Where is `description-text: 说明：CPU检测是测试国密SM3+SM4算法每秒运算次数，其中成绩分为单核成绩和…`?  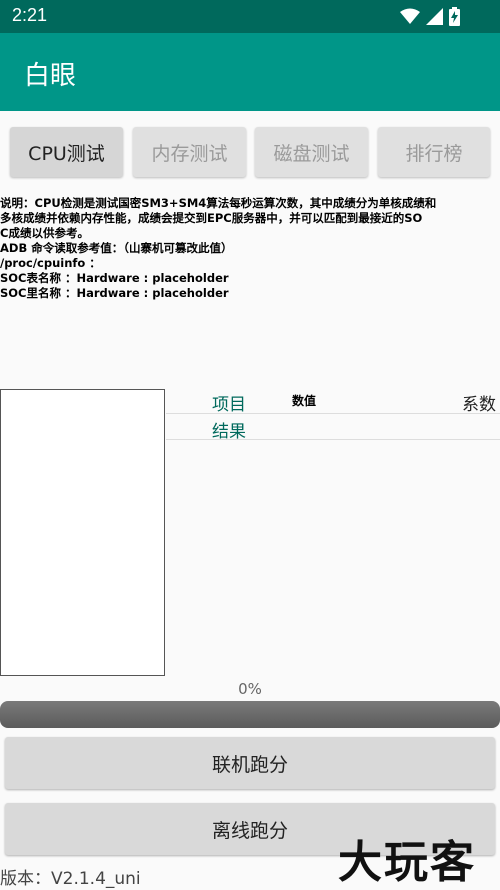 description-text: 说明：CPU检测是测试国密SM3+SM4算法每秒运算次数，其中成绩分为单核成绩和… is located at coordinates (249, 248).